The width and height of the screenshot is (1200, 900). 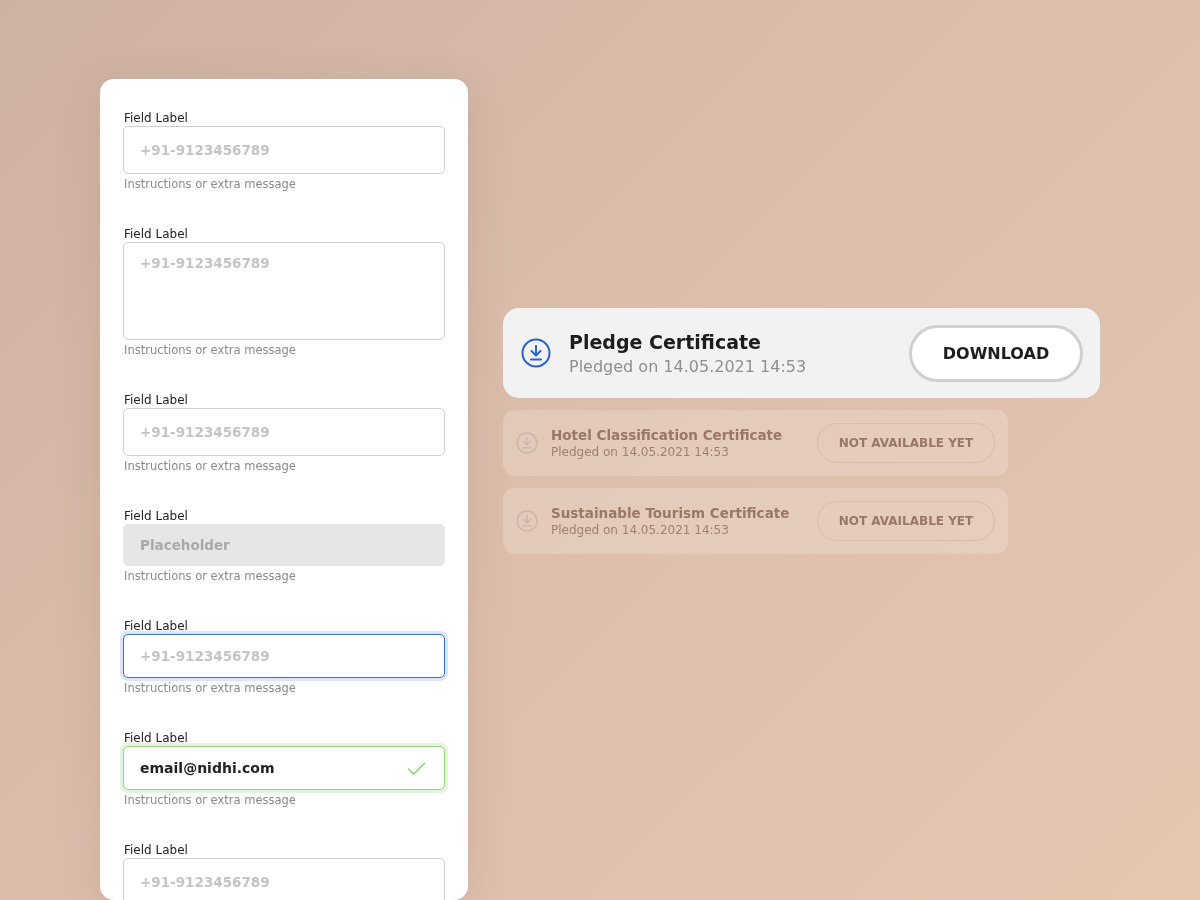 What do you see at coordinates (416, 768) in the screenshot?
I see `check-icon` at bounding box center [416, 768].